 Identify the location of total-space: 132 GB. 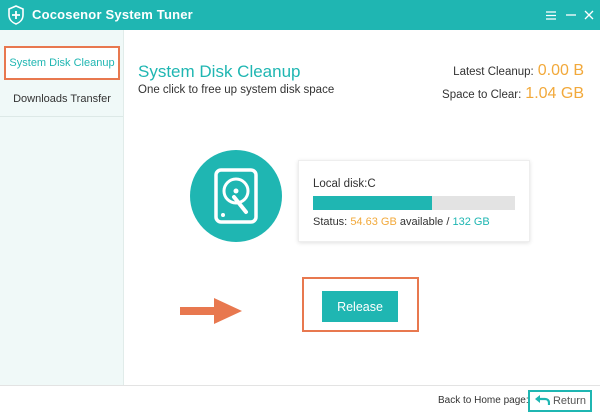
(471, 222).